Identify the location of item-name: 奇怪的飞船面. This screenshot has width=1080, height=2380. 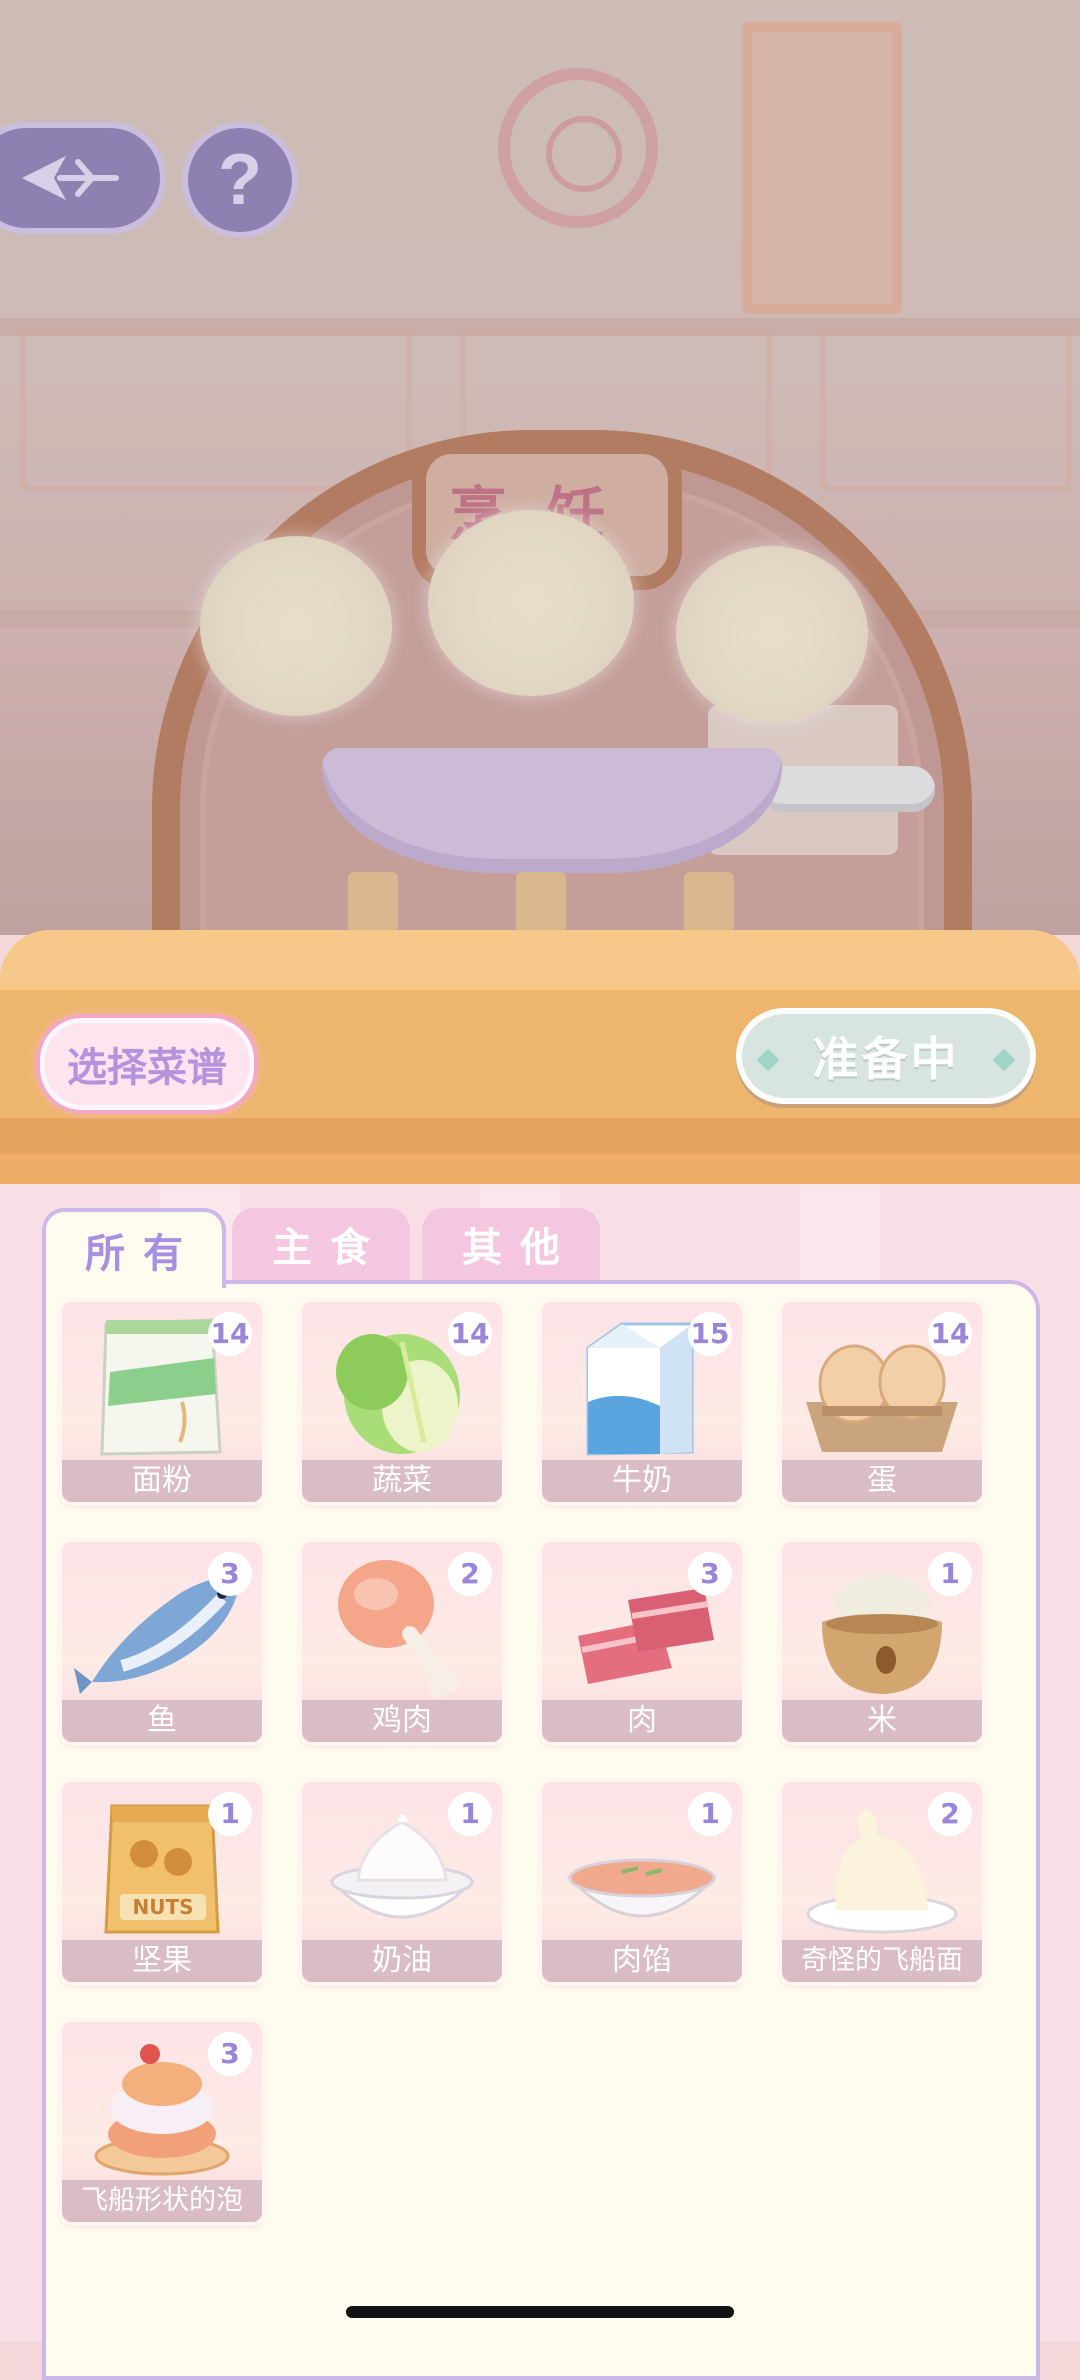
(882, 1961).